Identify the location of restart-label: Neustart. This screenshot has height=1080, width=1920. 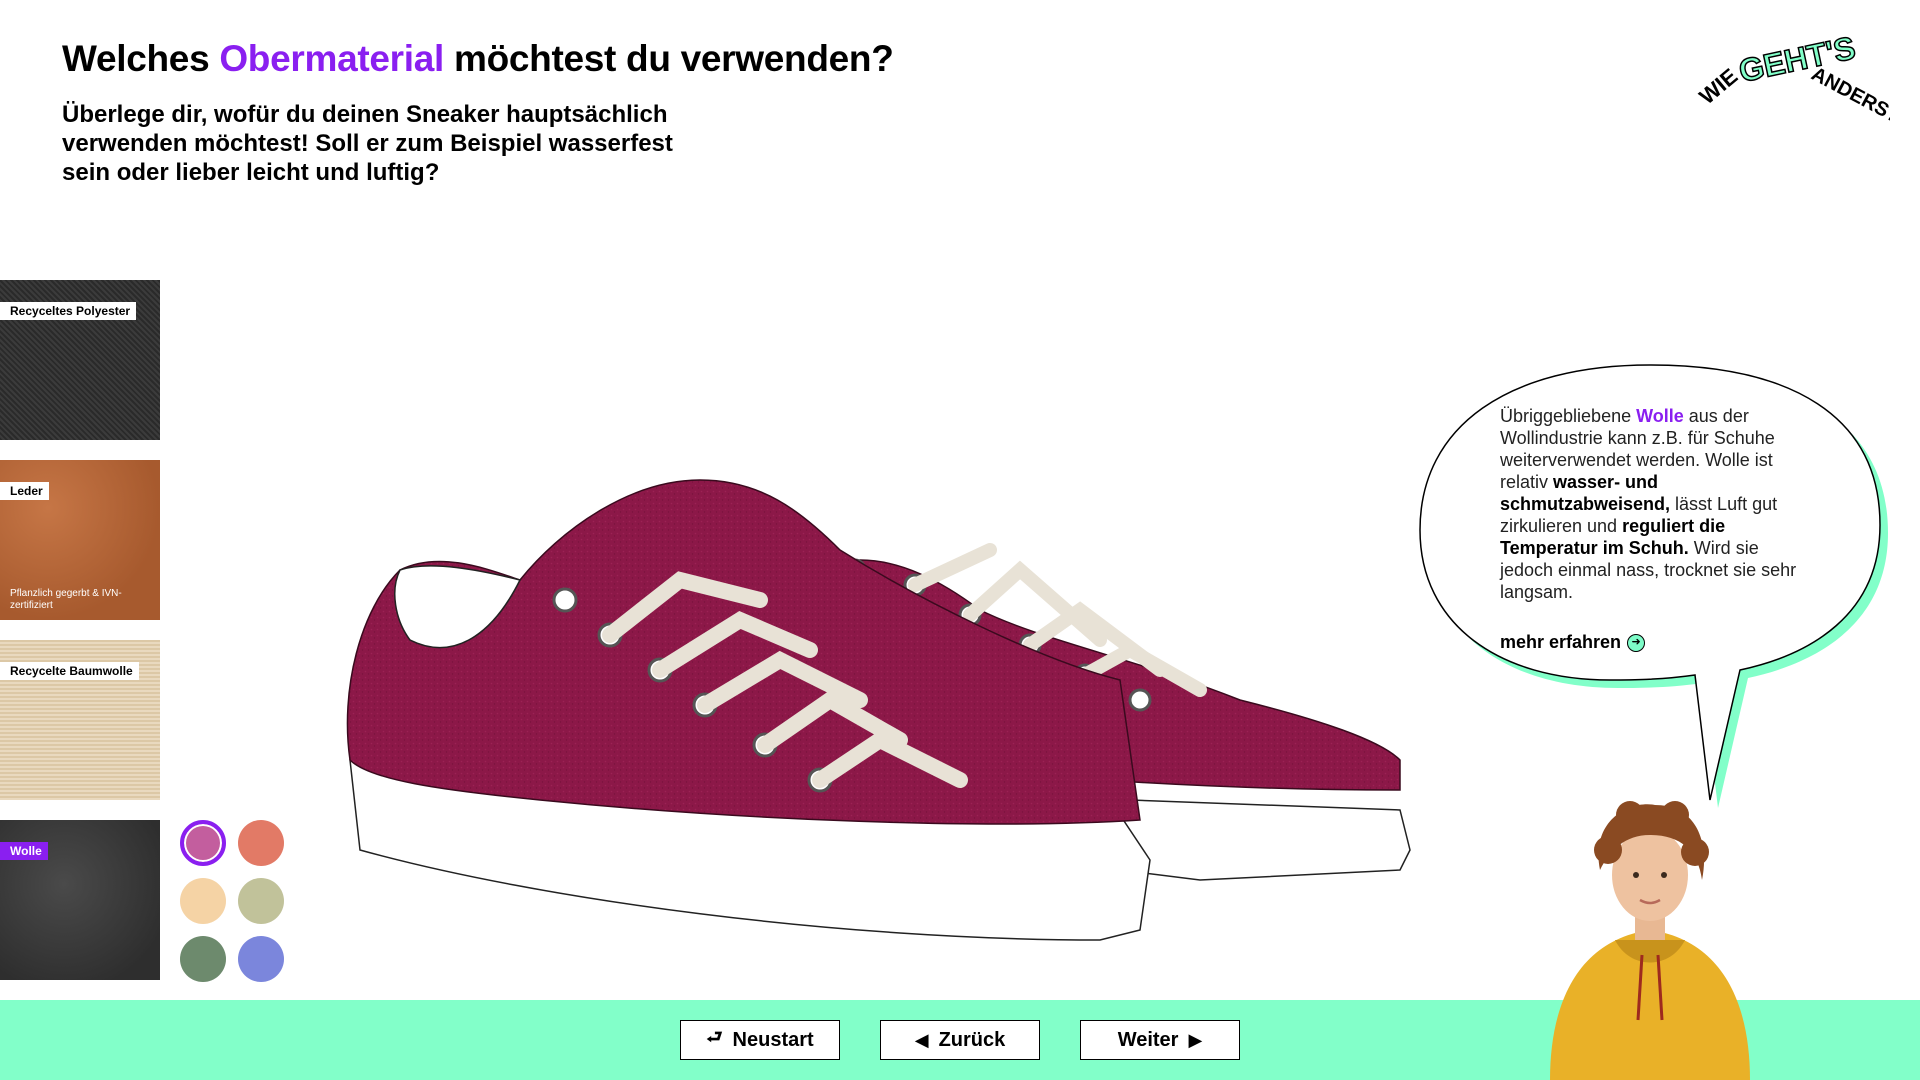
(773, 1039).